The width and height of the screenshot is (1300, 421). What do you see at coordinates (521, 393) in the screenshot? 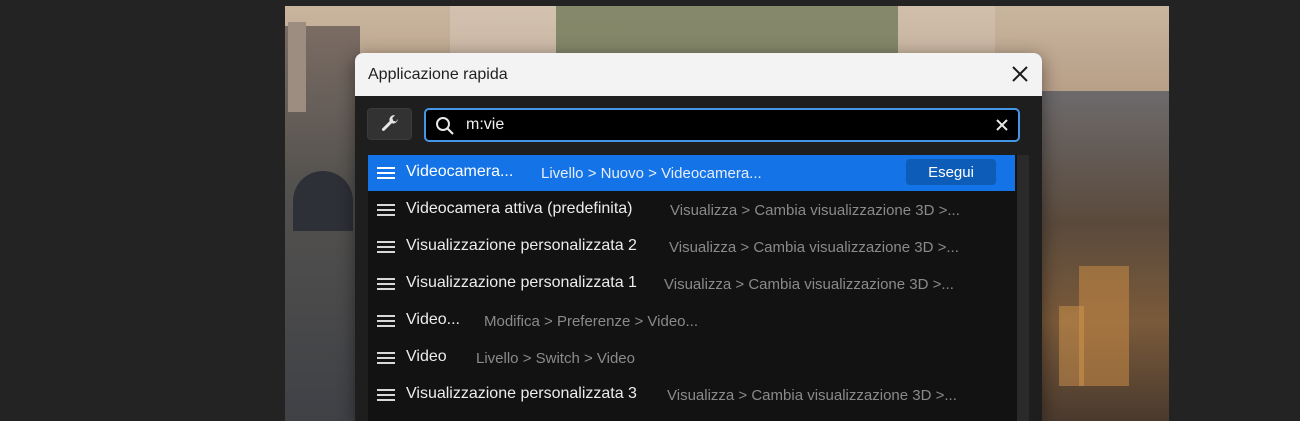
I see `result-name: Visualizzazione personalizzata 3` at bounding box center [521, 393].